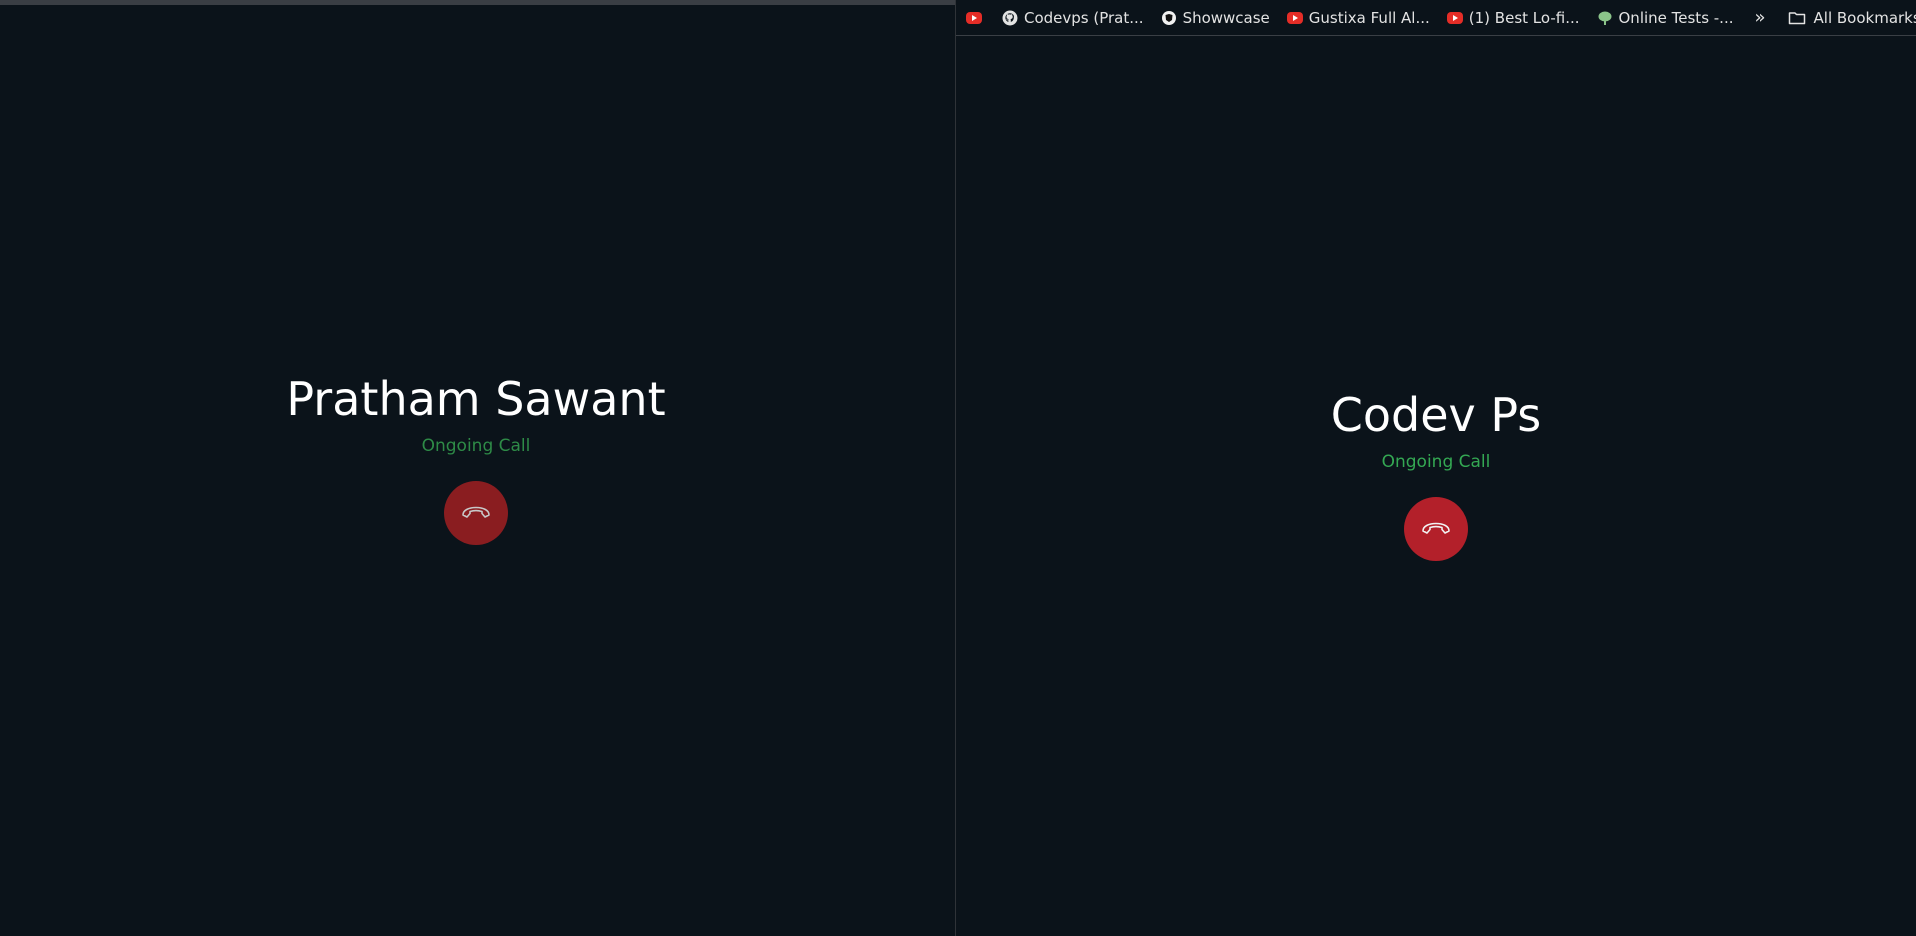  What do you see at coordinates (476, 458) in the screenshot?
I see `left-call-card: Pratham Sawant Ongoing Call` at bounding box center [476, 458].